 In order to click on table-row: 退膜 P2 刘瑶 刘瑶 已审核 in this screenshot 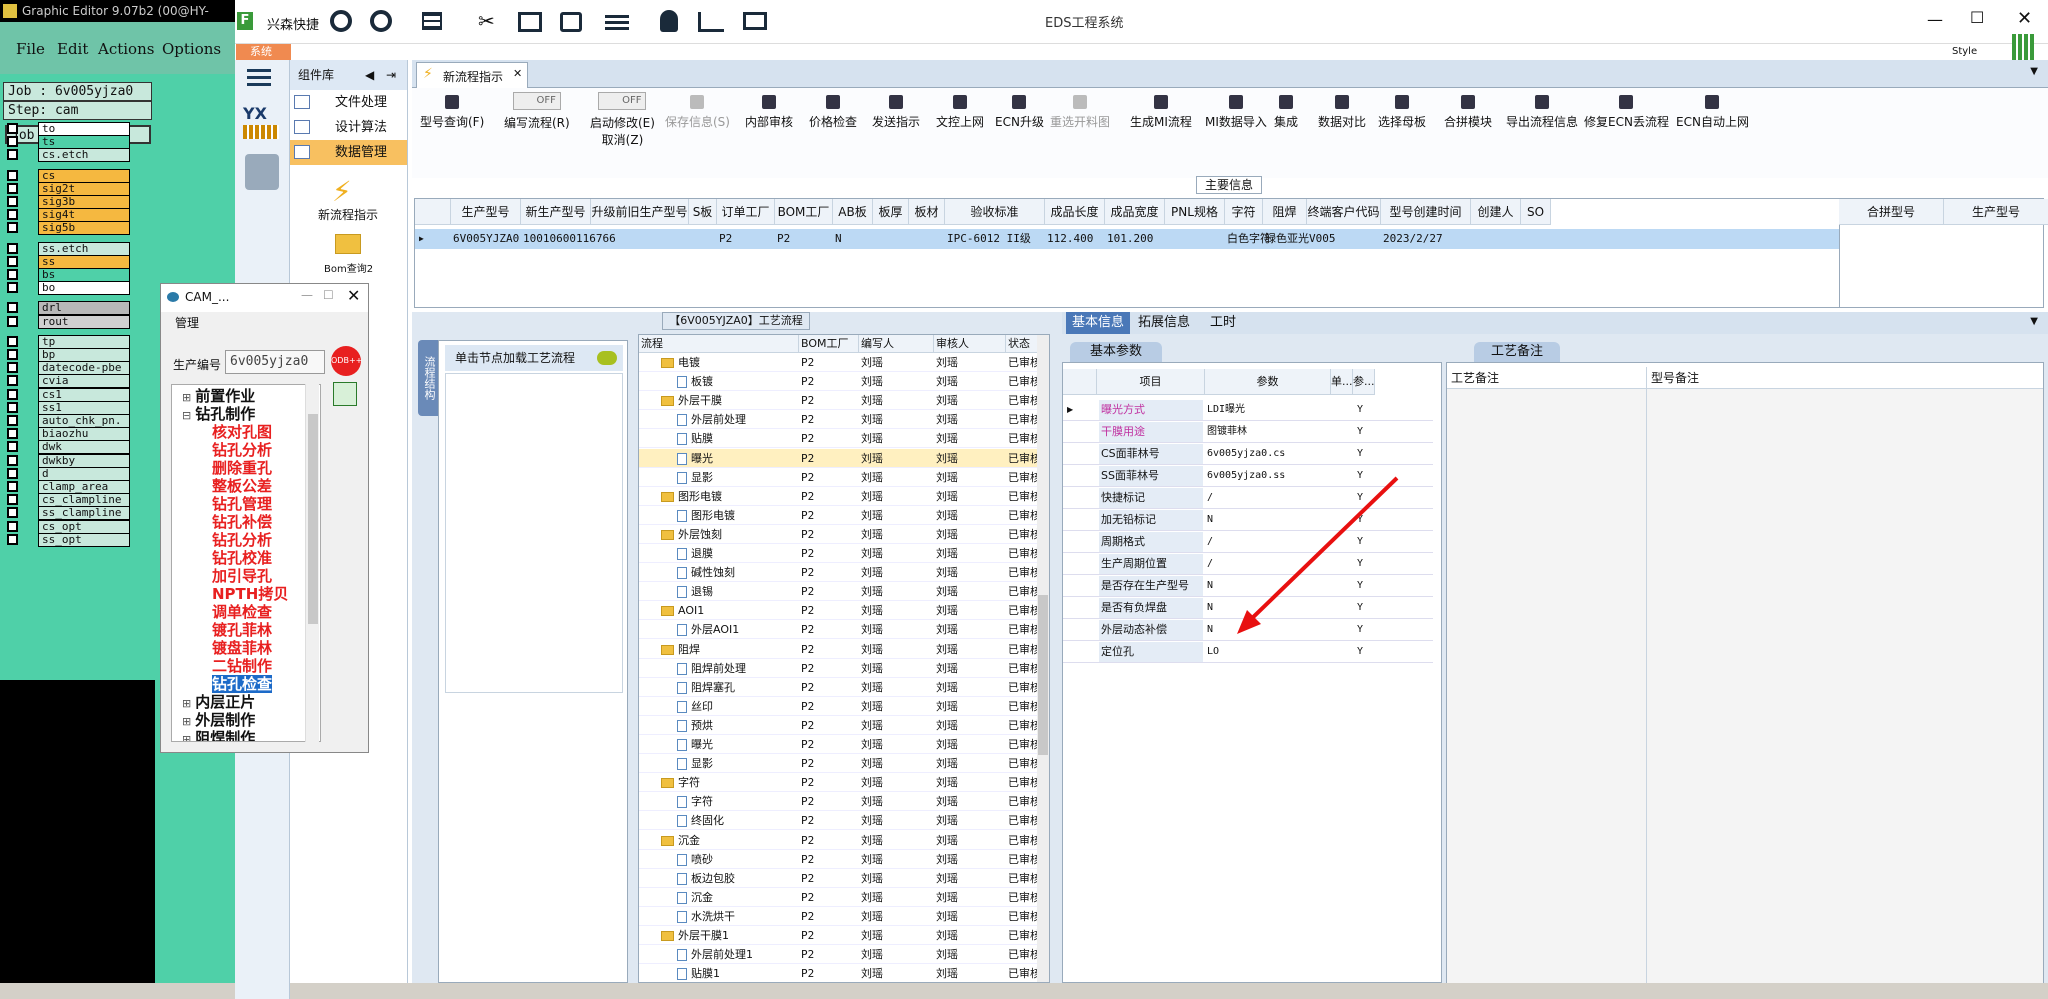, I will do `click(839, 553)`.